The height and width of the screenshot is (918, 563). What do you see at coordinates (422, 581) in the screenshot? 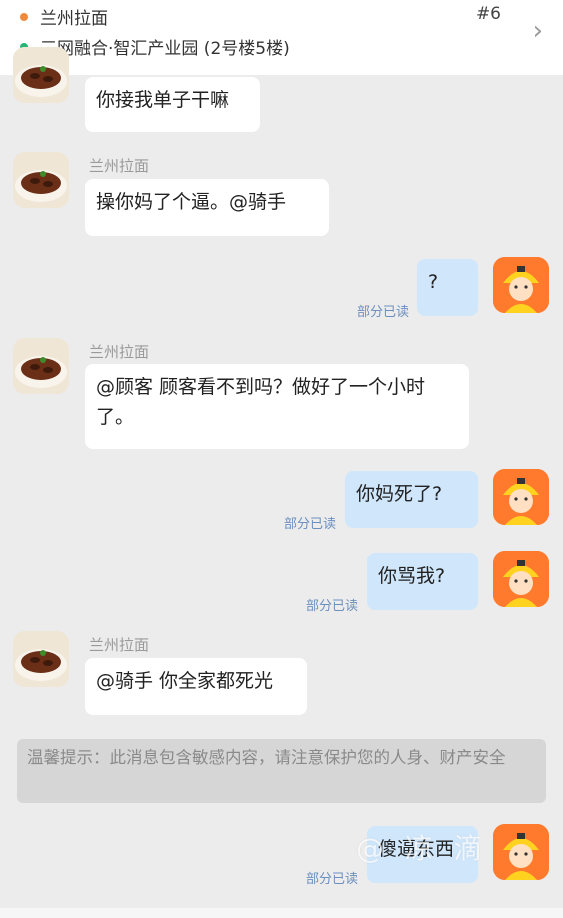
I see `message-bubble-outgoing: 你骂我?` at bounding box center [422, 581].